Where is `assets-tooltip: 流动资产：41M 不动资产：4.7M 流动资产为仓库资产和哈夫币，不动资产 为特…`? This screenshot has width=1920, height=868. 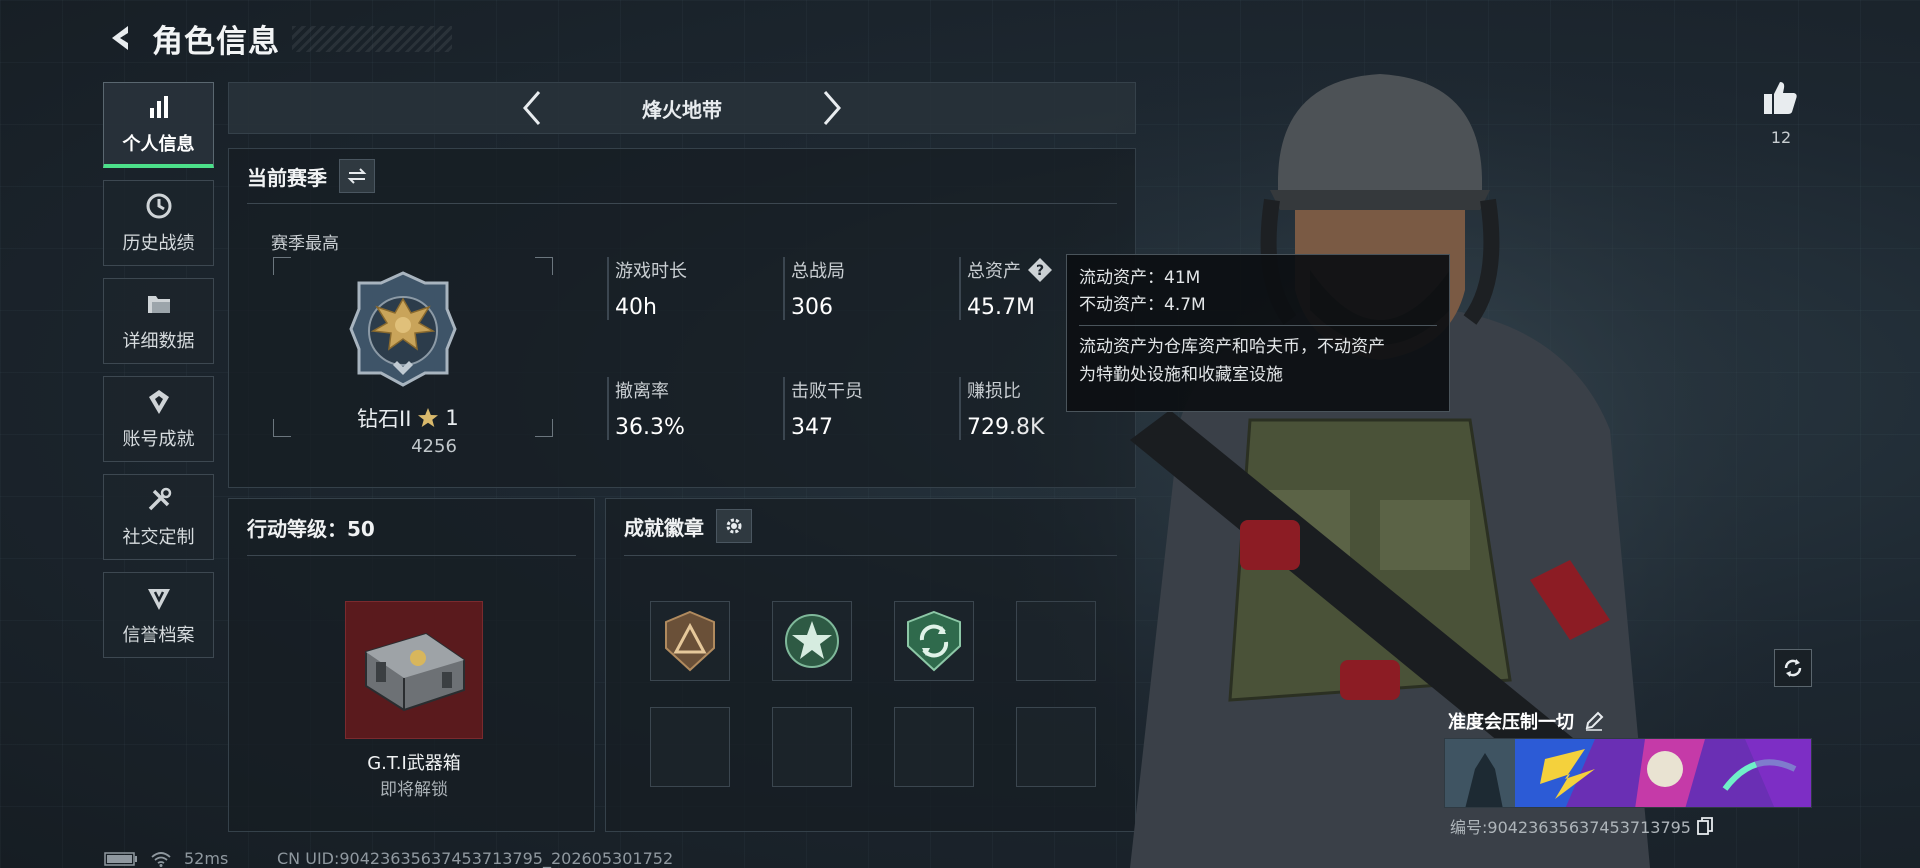 assets-tooltip: 流动资产：41M 不动资产：4.7M 流动资产为仓库资产和哈夫币，不动资产 为特… is located at coordinates (1258, 333).